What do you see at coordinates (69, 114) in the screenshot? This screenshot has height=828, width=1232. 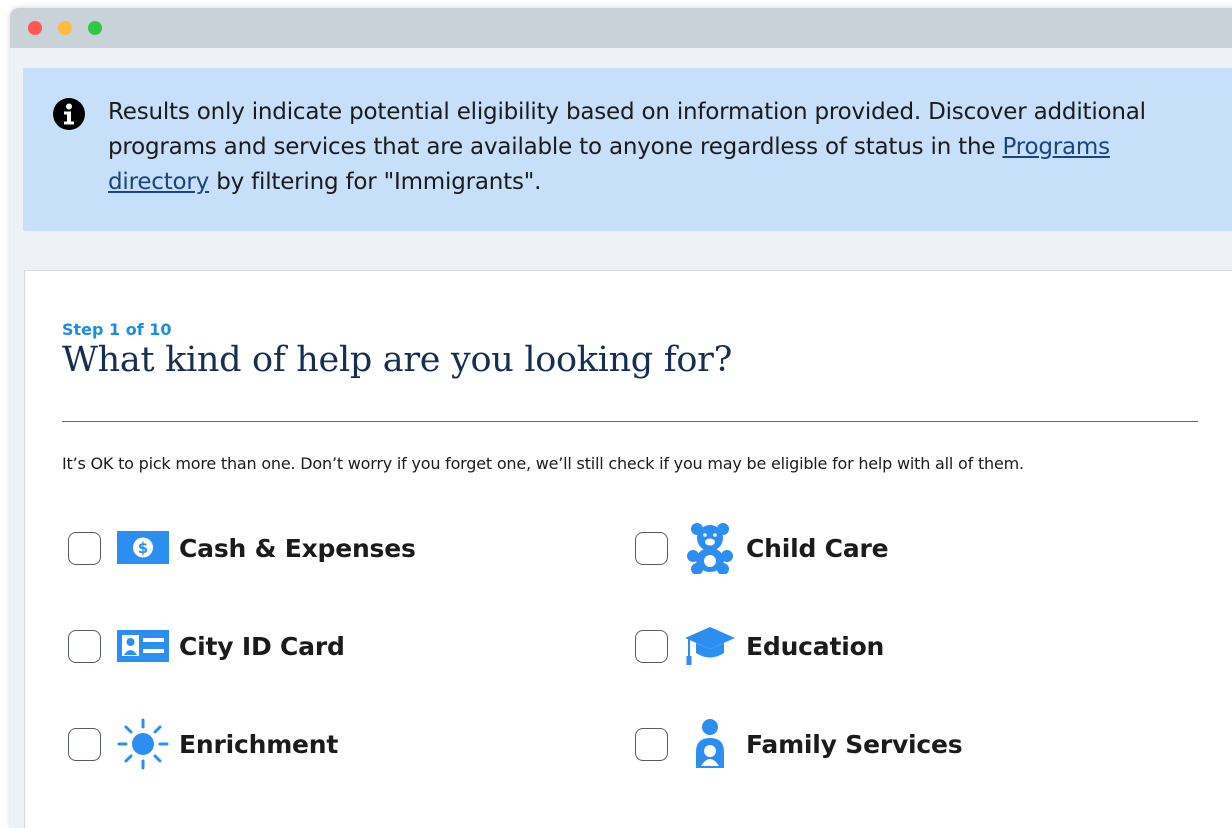 I see `info-circle-icon` at bounding box center [69, 114].